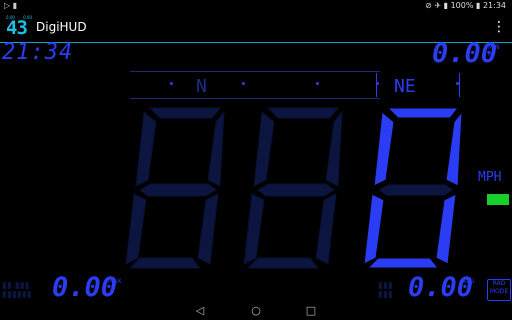  What do you see at coordinates (385, 290) in the screenshot?
I see `bottom-right-ghost: ▮▮▮ ▮▮▮` at bounding box center [385, 290].